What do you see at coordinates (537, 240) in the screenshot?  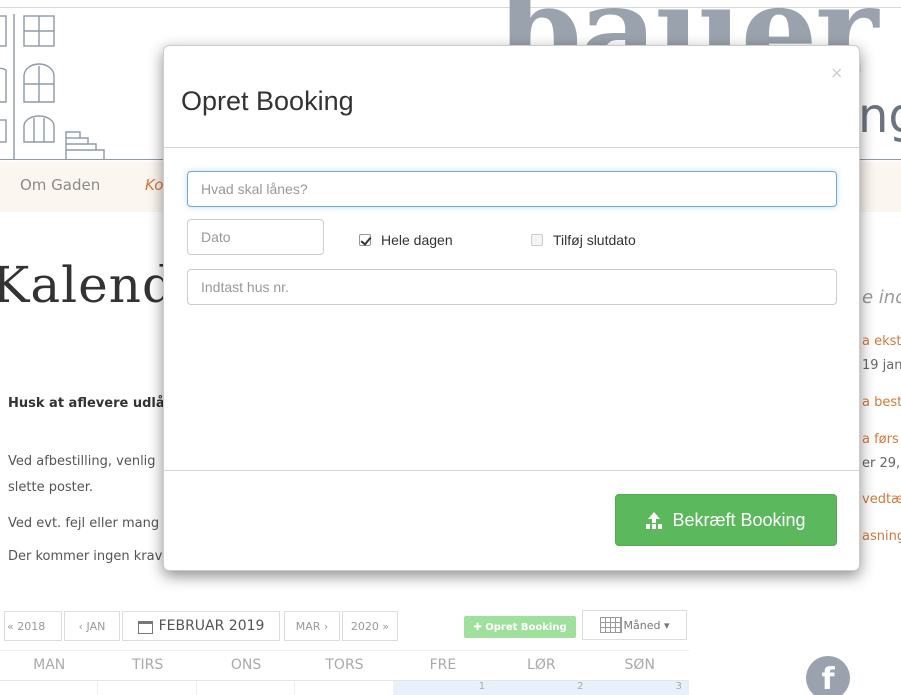 I see `checkbox-unchecked-icon` at bounding box center [537, 240].